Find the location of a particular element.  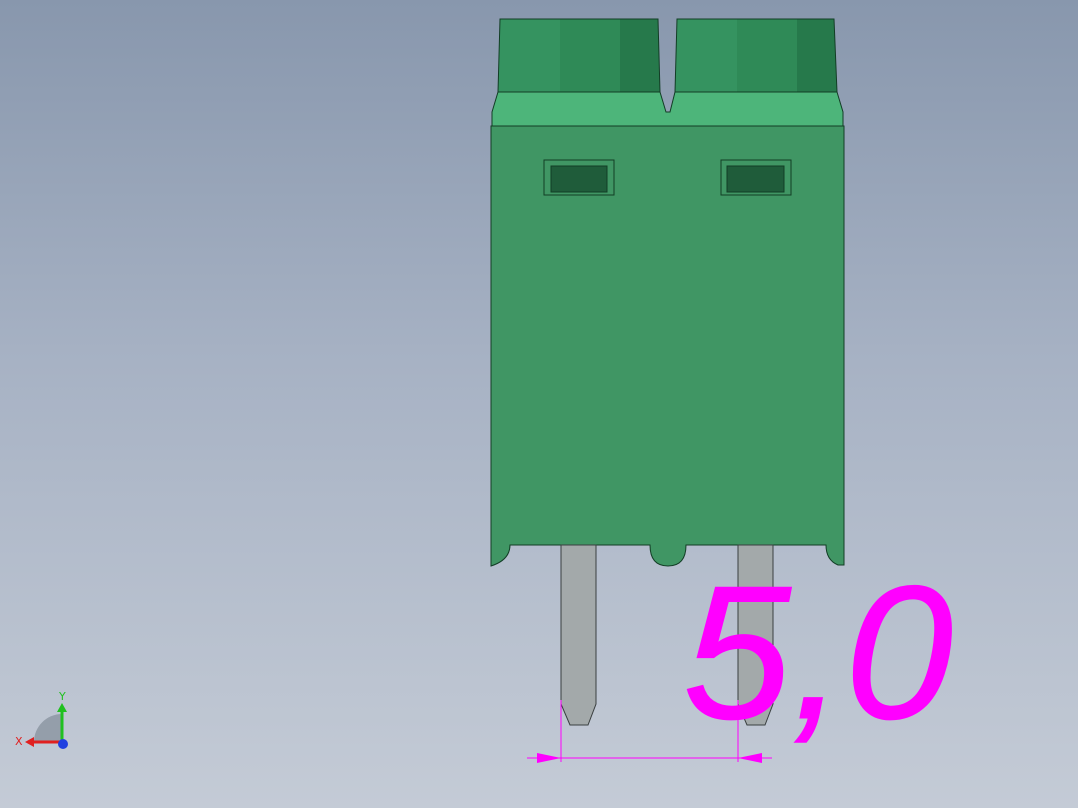

y-axis-label: Y is located at coordinates (62, 696).